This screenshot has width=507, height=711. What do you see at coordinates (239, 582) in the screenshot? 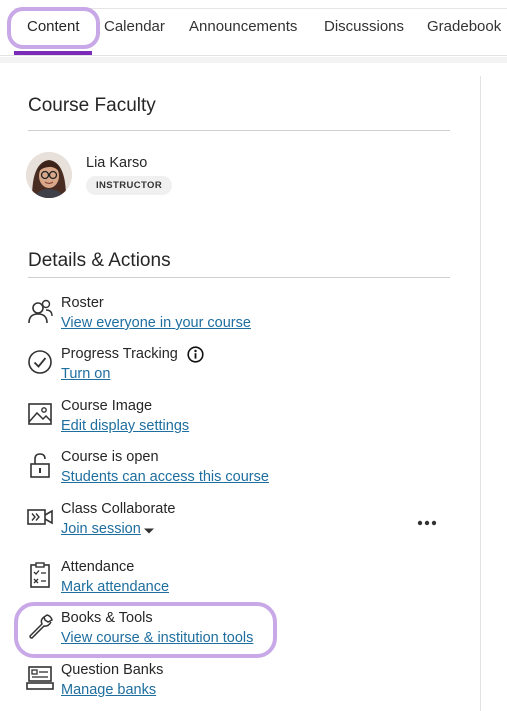
I see `attendance-item: Attendance Mark attendance` at bounding box center [239, 582].